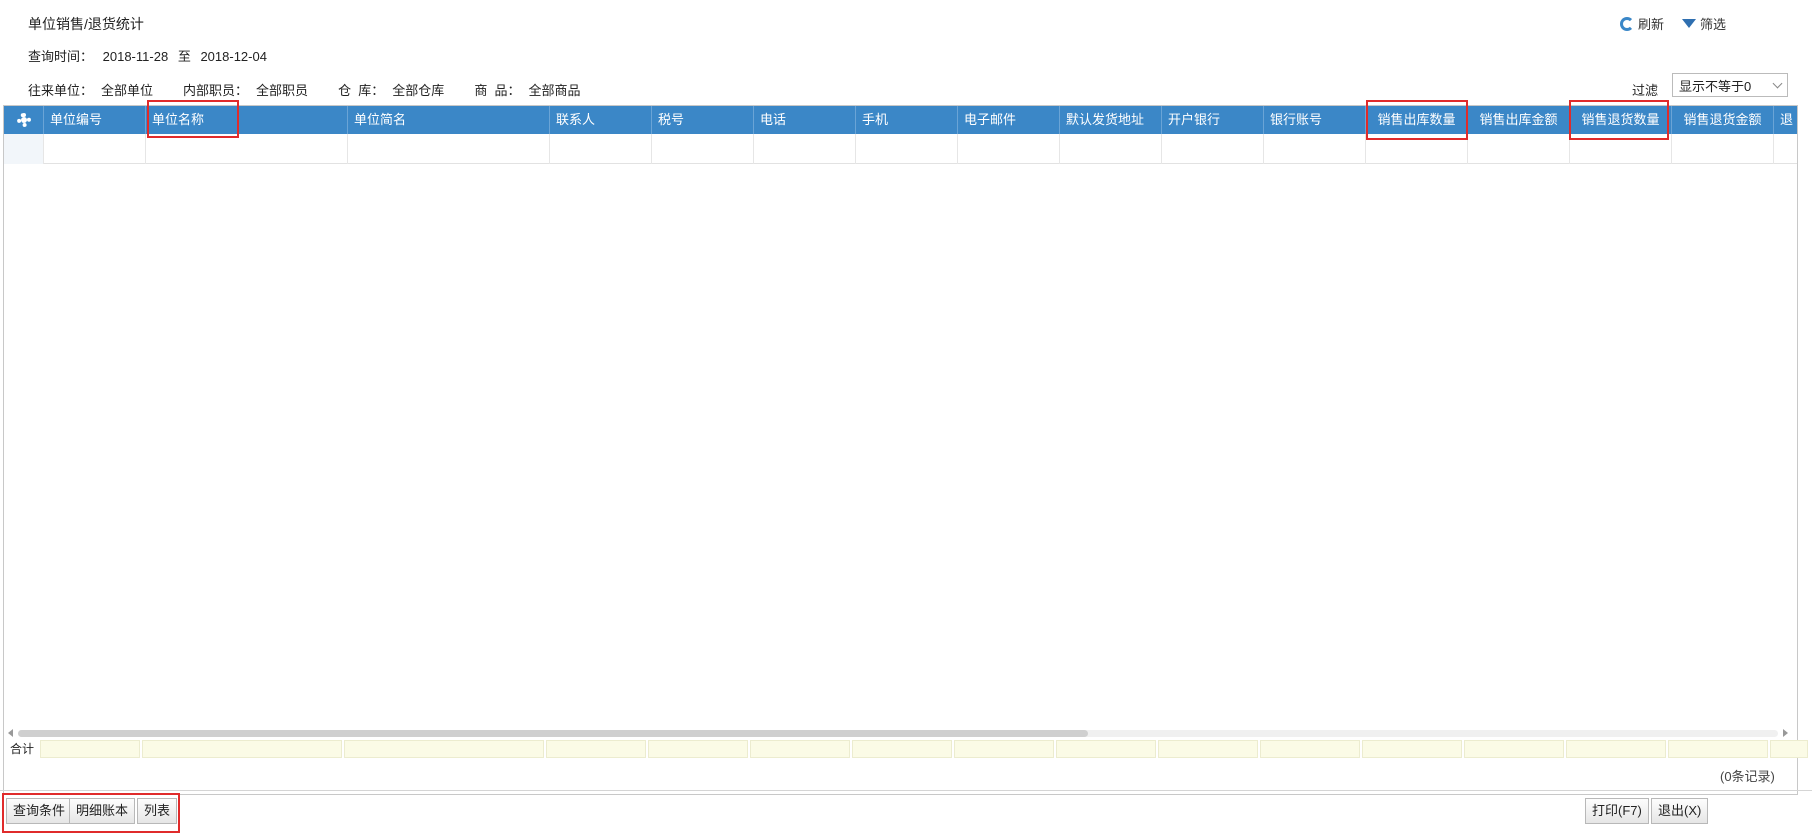 The height and width of the screenshot is (837, 1812). I want to click on filter-partner: 往来单位： 全部单位, so click(90, 89).